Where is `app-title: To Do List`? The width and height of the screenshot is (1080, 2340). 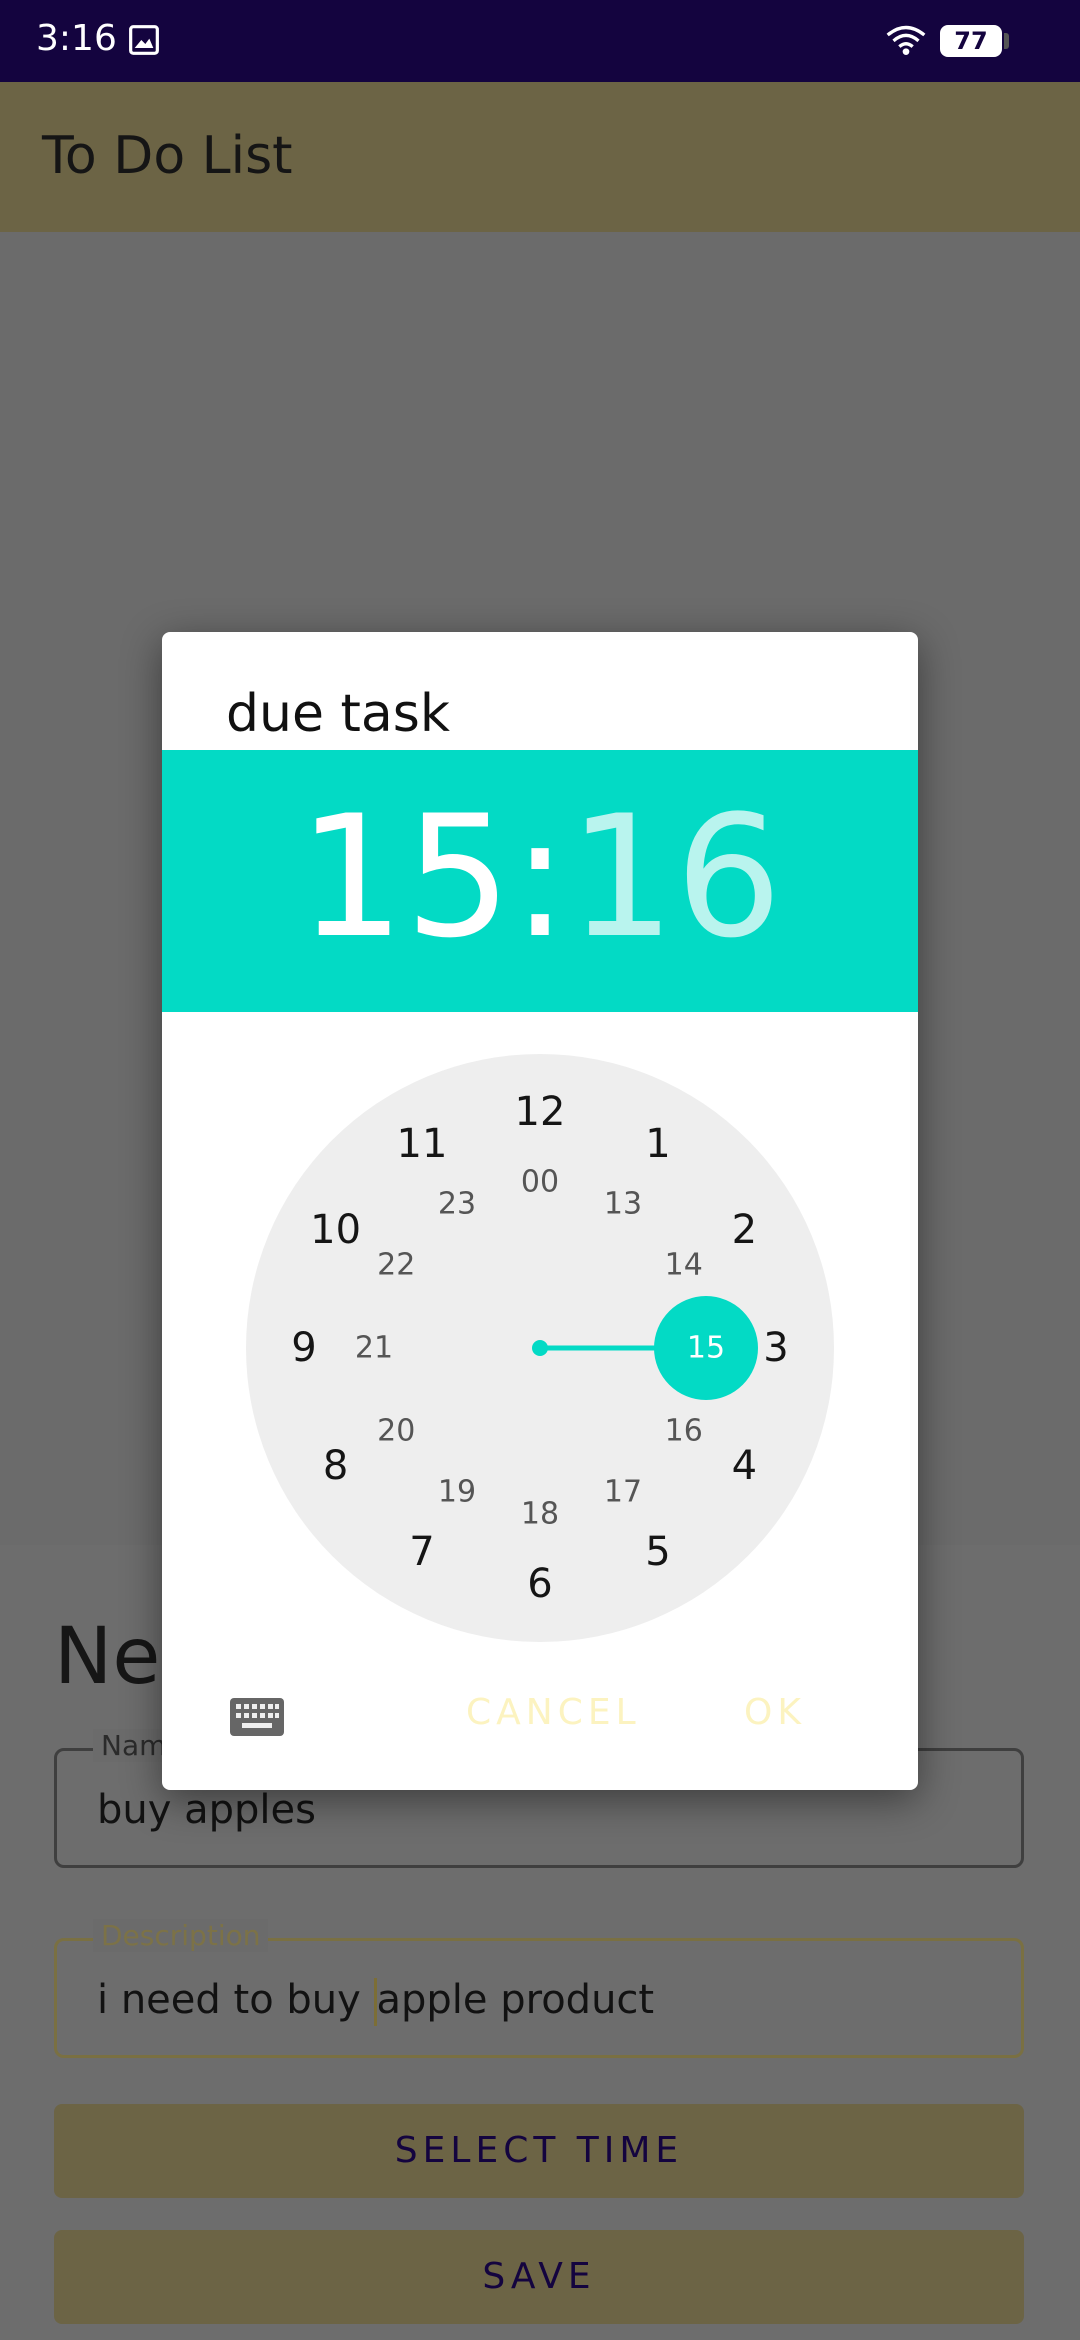 app-title: To Do List is located at coordinates (167, 156).